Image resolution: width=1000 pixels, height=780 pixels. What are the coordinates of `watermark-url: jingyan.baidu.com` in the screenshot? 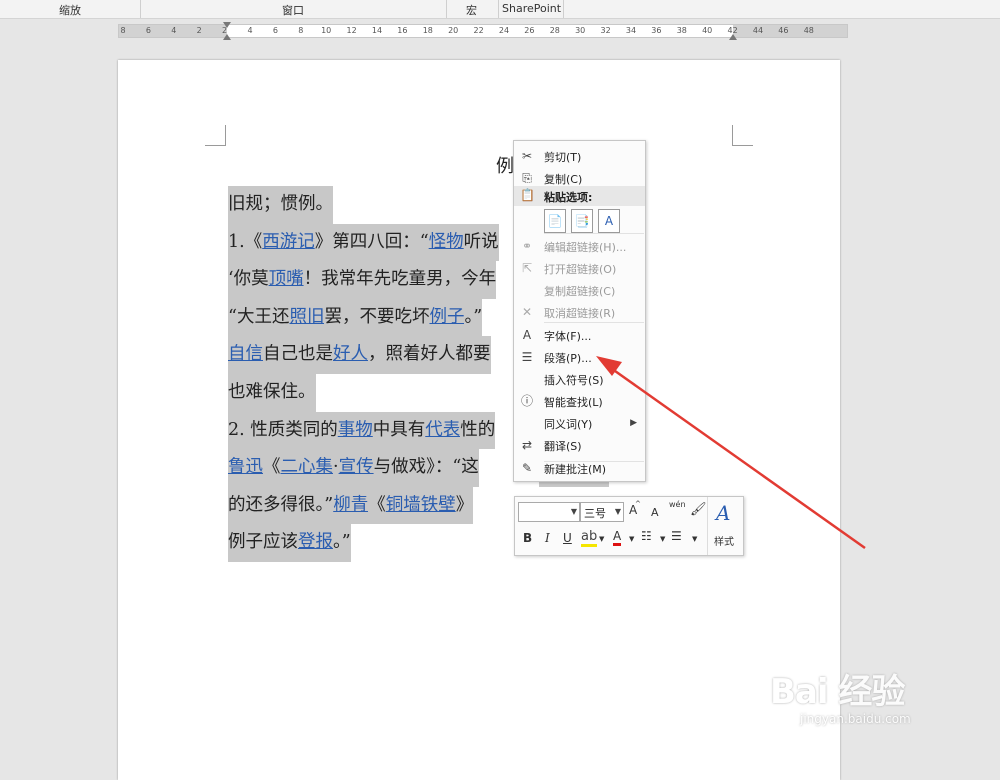 It's located at (855, 719).